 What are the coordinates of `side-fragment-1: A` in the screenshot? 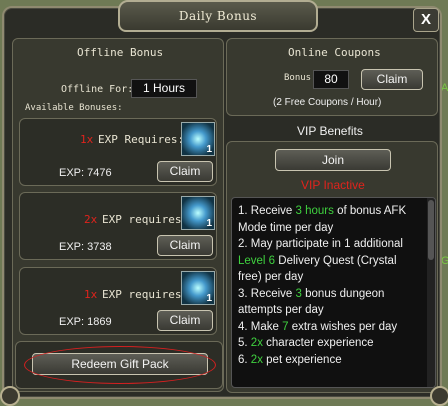 It's located at (444, 88).